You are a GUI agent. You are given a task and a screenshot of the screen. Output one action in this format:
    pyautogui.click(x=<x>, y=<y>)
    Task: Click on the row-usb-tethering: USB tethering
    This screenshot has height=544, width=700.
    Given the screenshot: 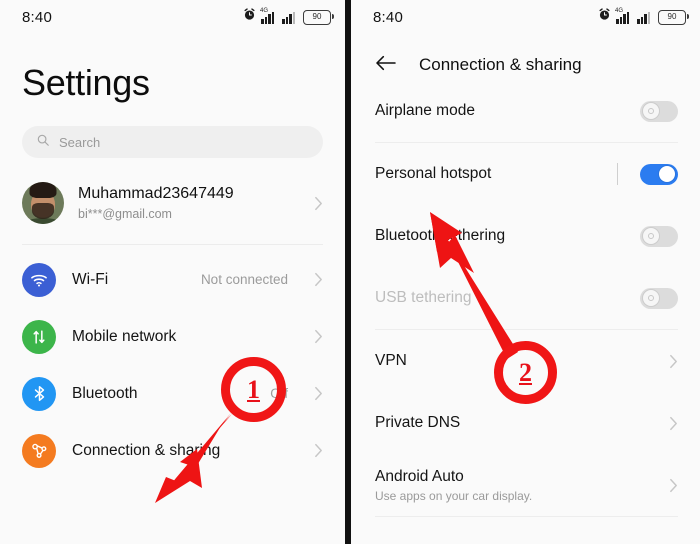 What is the action you would take?
    pyautogui.click(x=525, y=298)
    